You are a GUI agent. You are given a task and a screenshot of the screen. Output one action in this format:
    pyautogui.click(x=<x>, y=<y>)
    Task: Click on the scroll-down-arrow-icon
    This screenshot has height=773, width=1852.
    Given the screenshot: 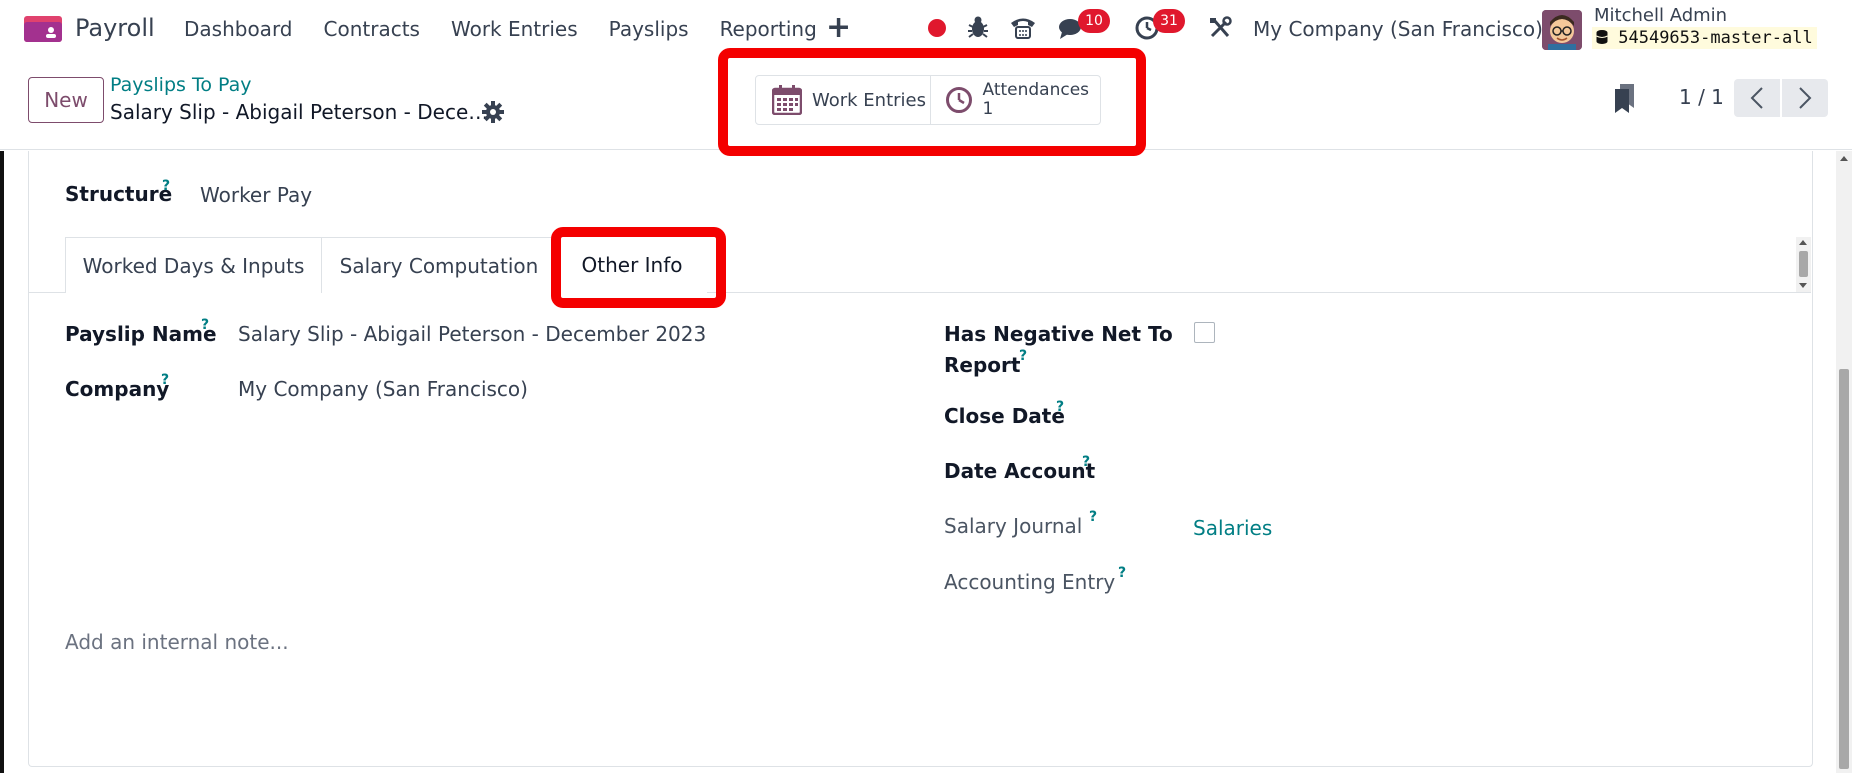 What is the action you would take?
    pyautogui.click(x=1803, y=285)
    